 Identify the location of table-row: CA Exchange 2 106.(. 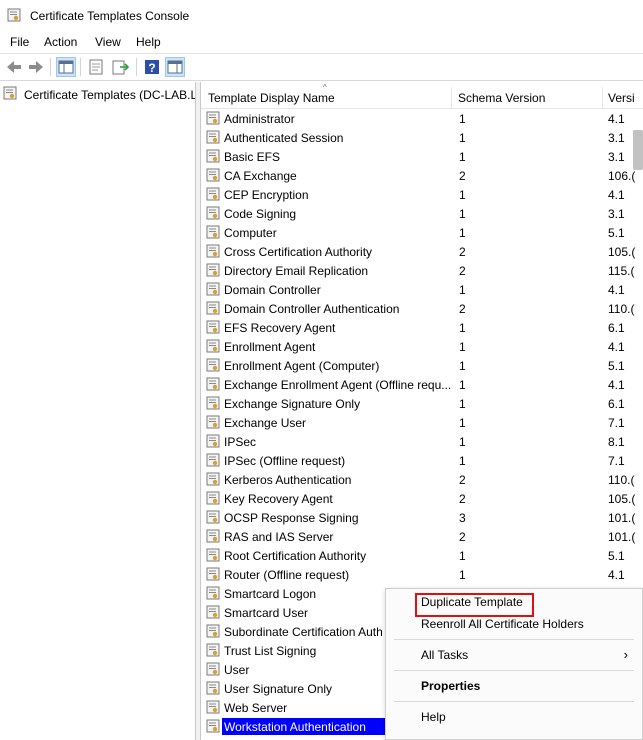
(423, 175).